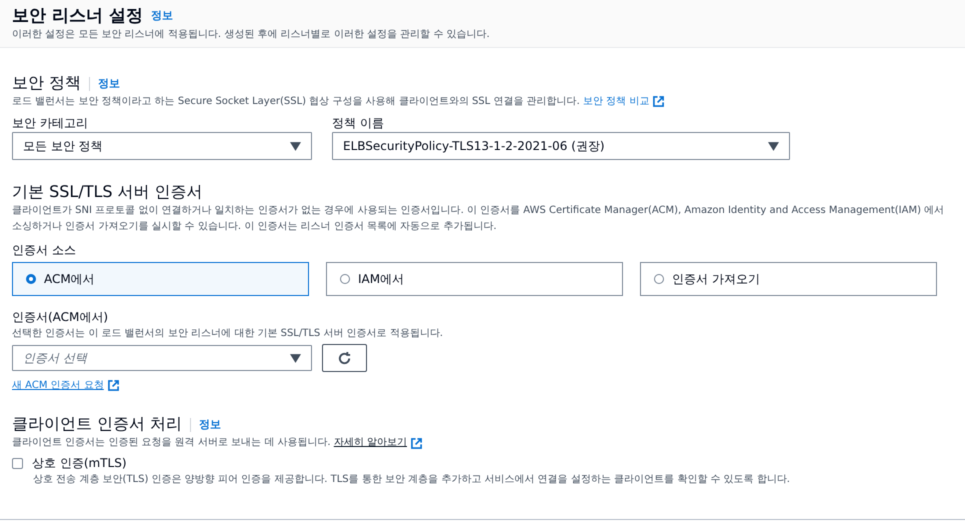 This screenshot has width=965, height=522. I want to click on select-field: 인증서 선택, so click(162, 358).